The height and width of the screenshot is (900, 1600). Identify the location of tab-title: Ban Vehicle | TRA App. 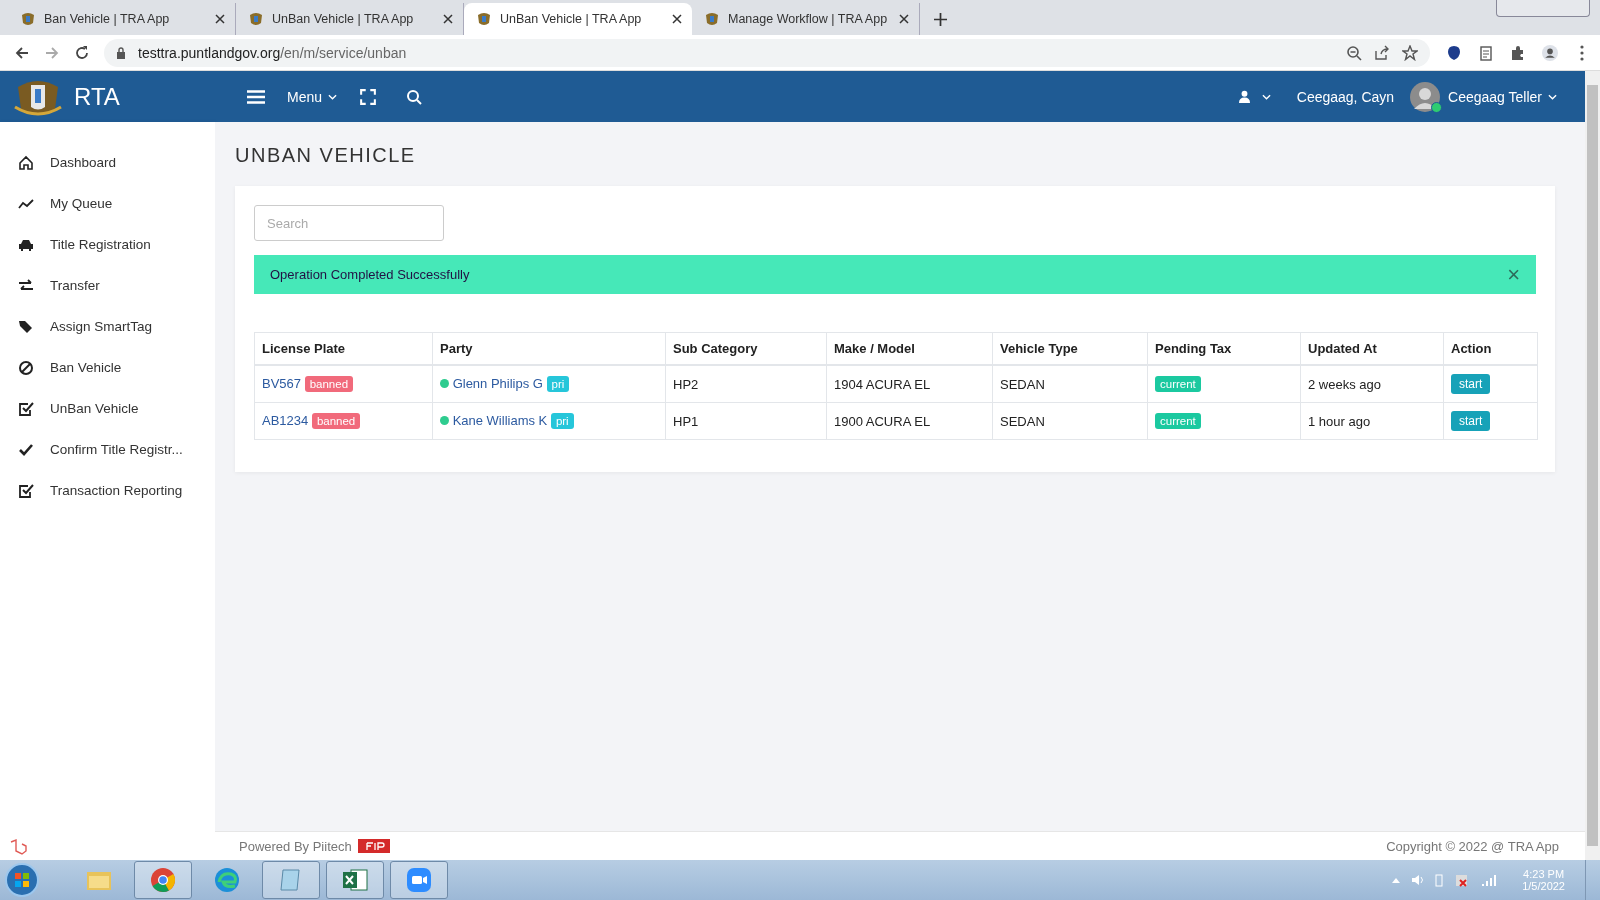
(107, 19).